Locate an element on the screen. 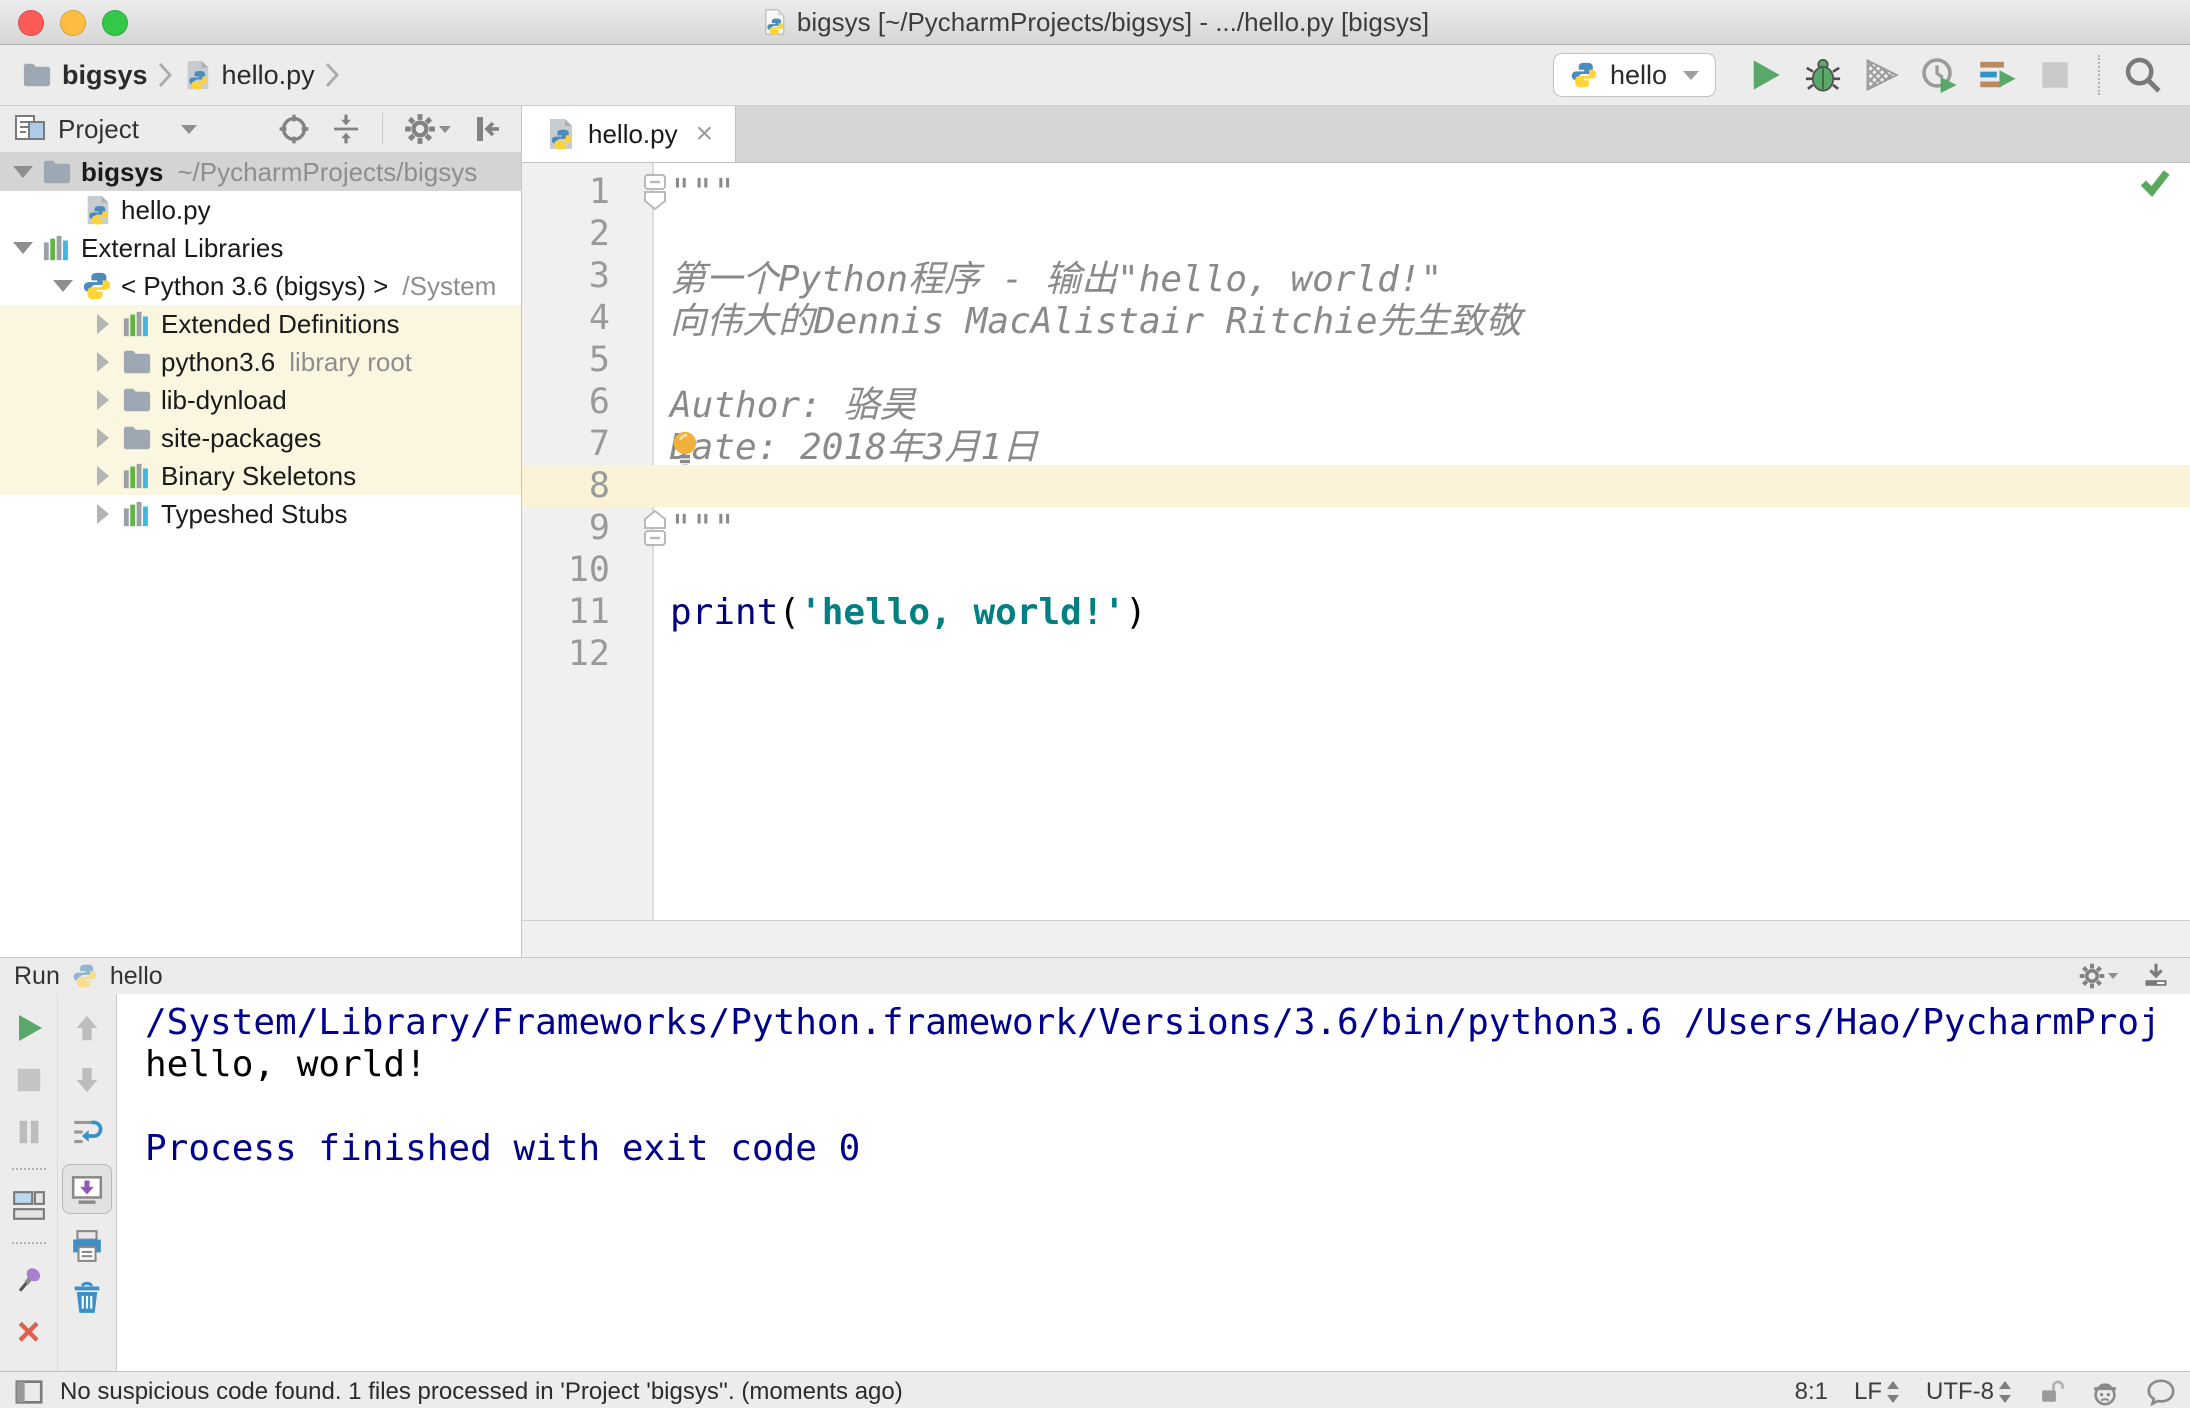  editor-line-2: 2 is located at coordinates (1356, 234).